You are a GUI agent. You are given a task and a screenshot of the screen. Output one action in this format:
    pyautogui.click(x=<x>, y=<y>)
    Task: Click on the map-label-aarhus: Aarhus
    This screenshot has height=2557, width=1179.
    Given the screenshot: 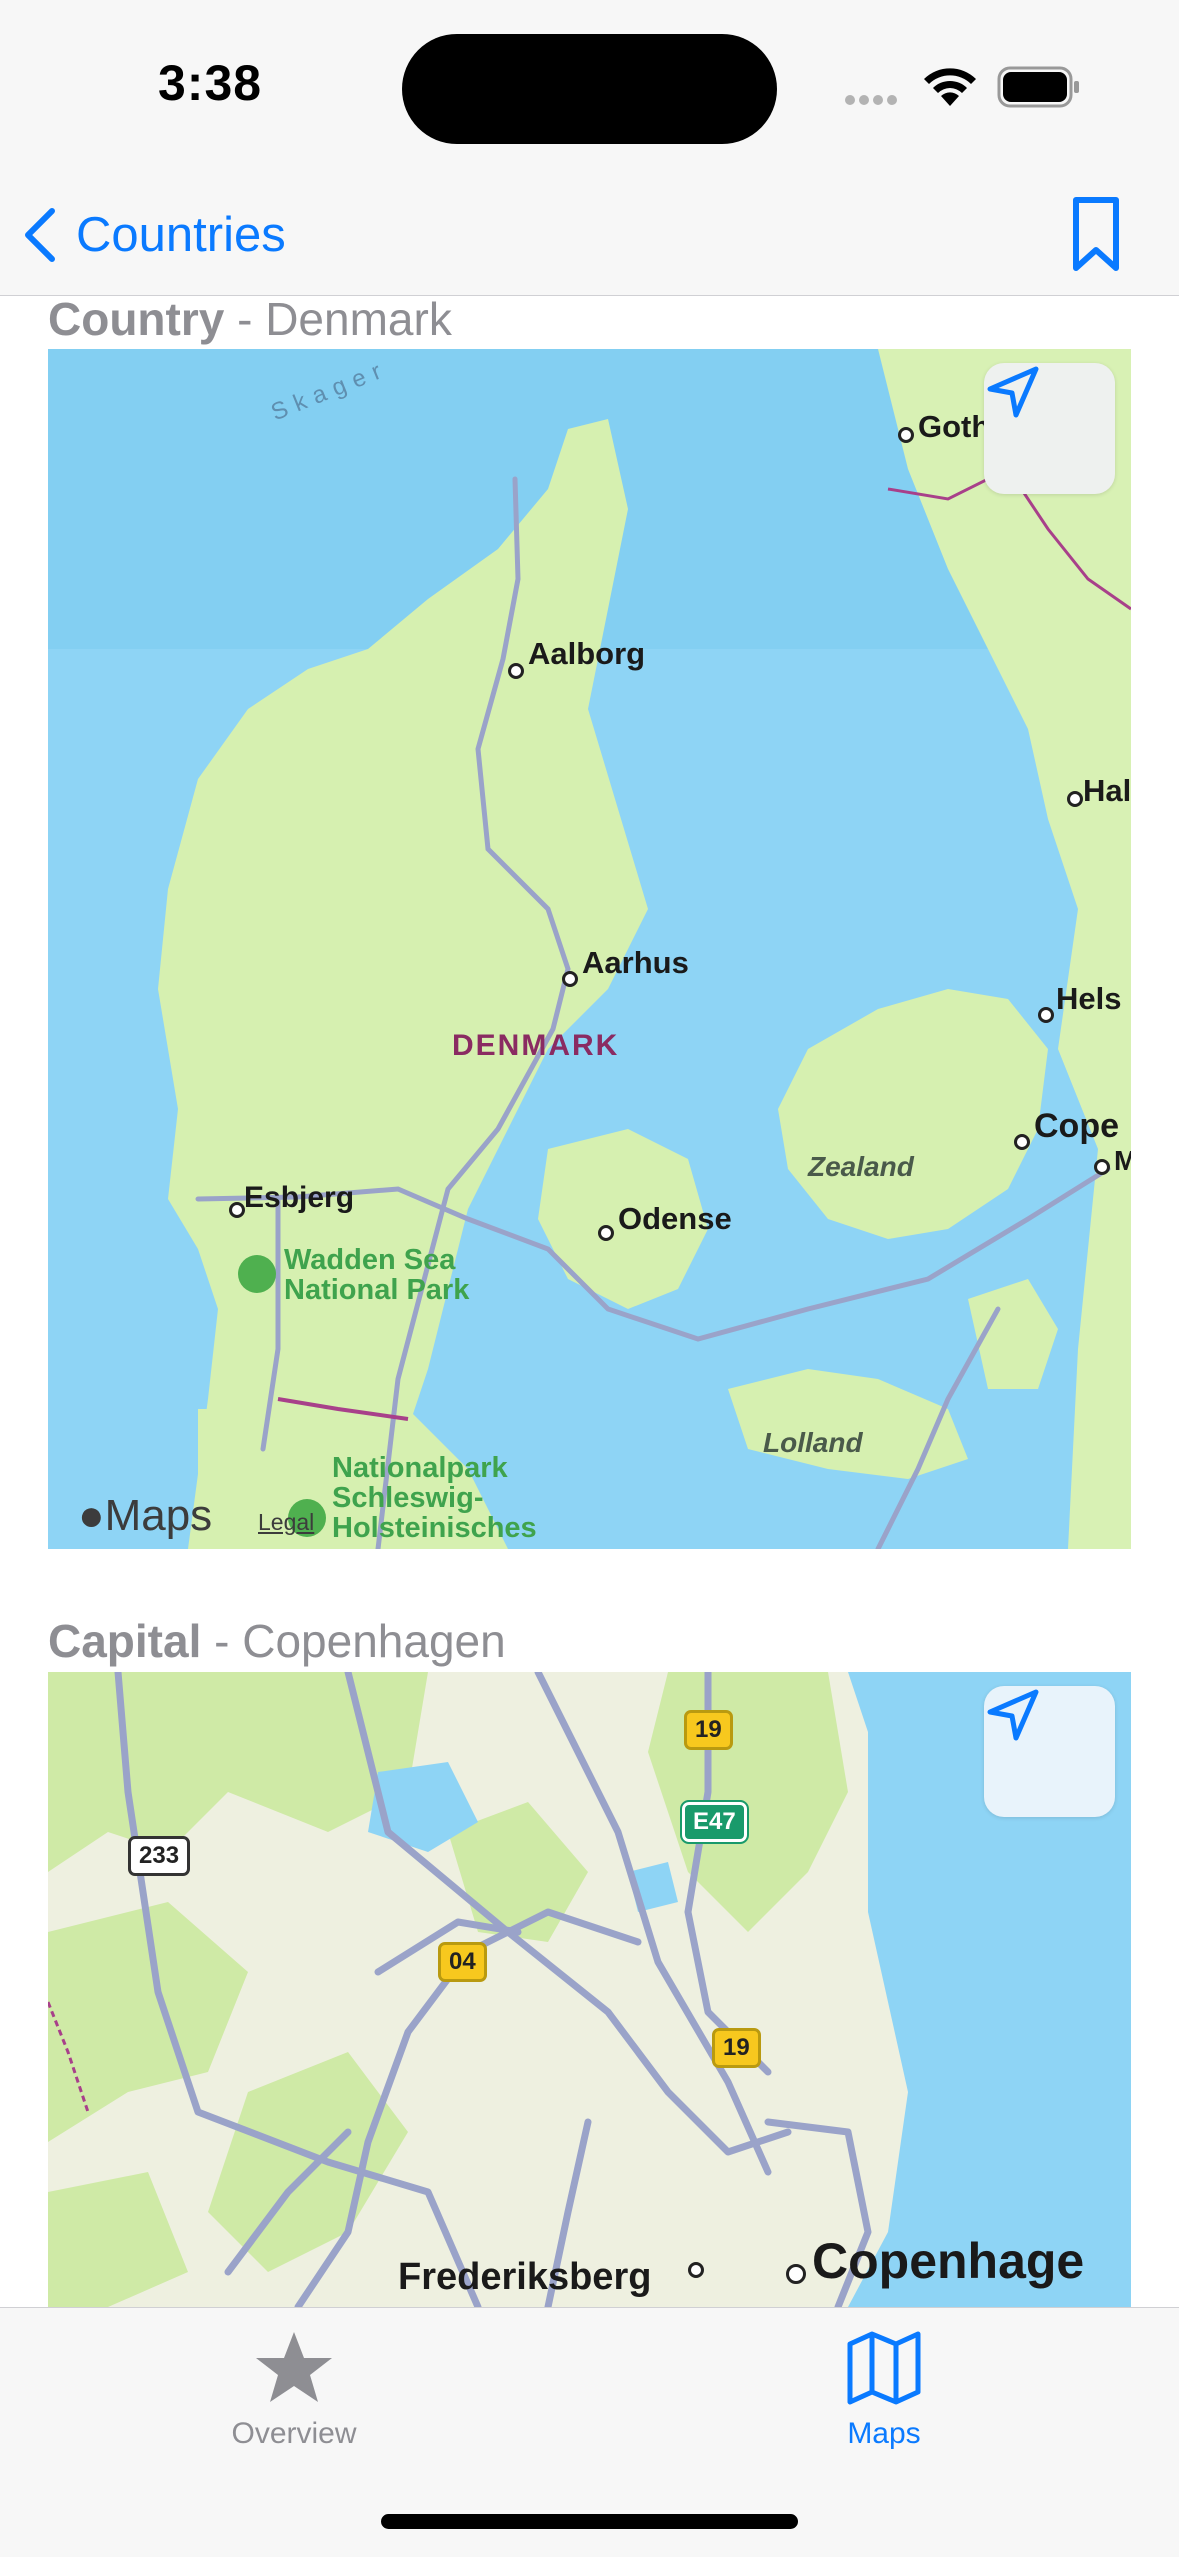 What is the action you would take?
    pyautogui.click(x=635, y=962)
    